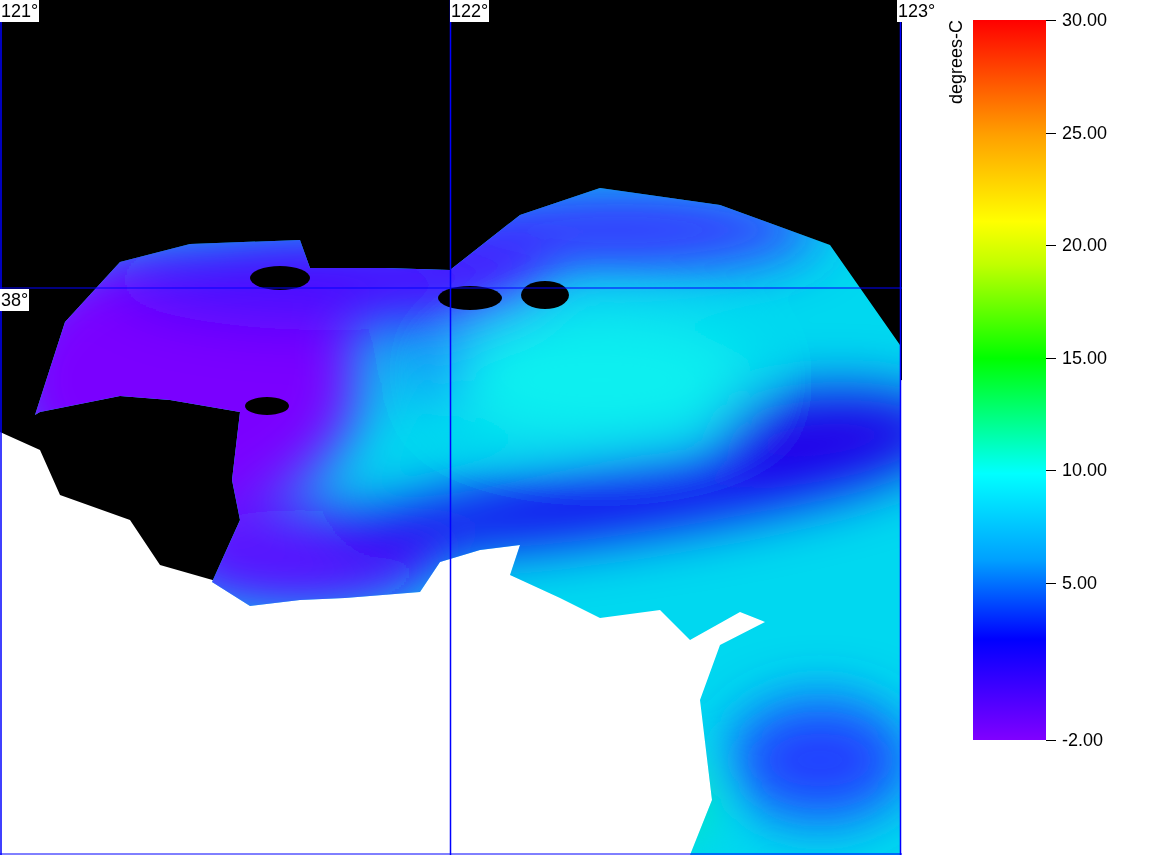 The height and width of the screenshot is (855, 1166). What do you see at coordinates (917, 11) in the screenshot?
I see `longitude-label: 123°` at bounding box center [917, 11].